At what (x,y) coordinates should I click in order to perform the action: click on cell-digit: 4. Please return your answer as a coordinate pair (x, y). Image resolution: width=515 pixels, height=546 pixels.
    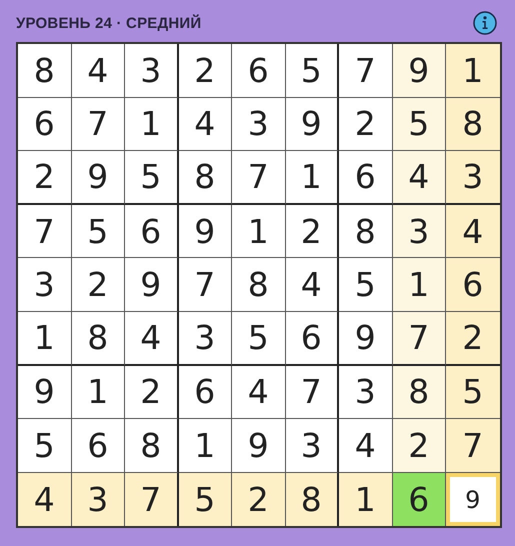
    Looking at the image, I should click on (365, 445).